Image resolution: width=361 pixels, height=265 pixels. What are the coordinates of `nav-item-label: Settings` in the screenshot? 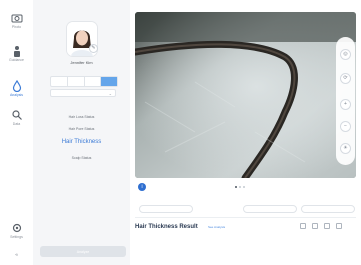 It's located at (16, 237).